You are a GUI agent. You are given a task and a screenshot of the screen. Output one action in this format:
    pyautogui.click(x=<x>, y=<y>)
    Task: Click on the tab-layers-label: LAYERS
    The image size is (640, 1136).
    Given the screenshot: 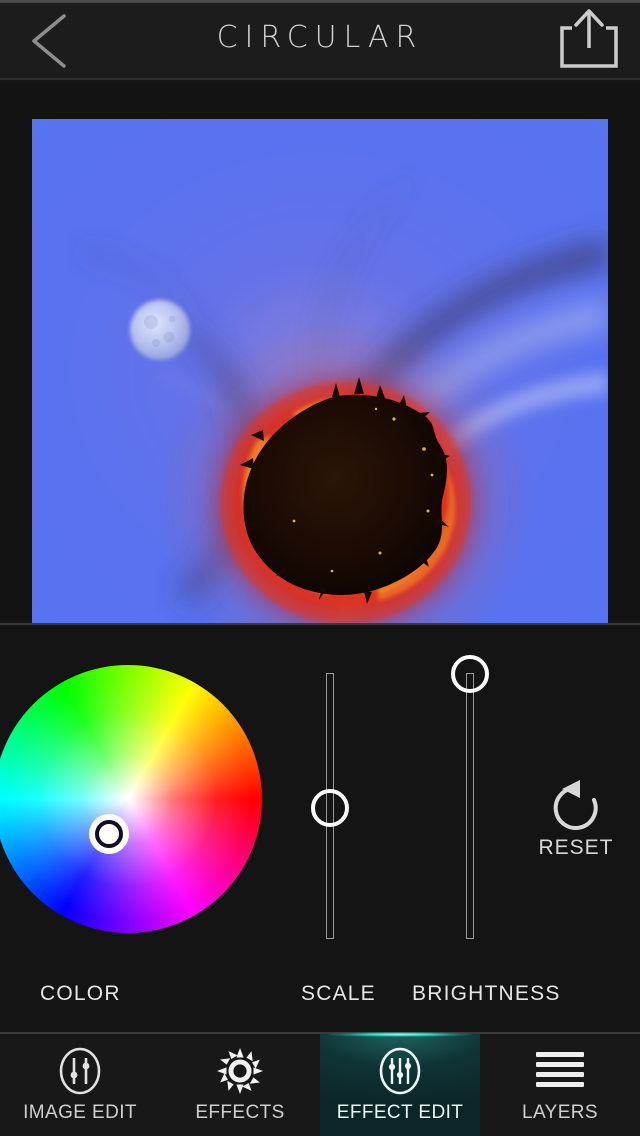 What is the action you would take?
    pyautogui.click(x=560, y=1112)
    